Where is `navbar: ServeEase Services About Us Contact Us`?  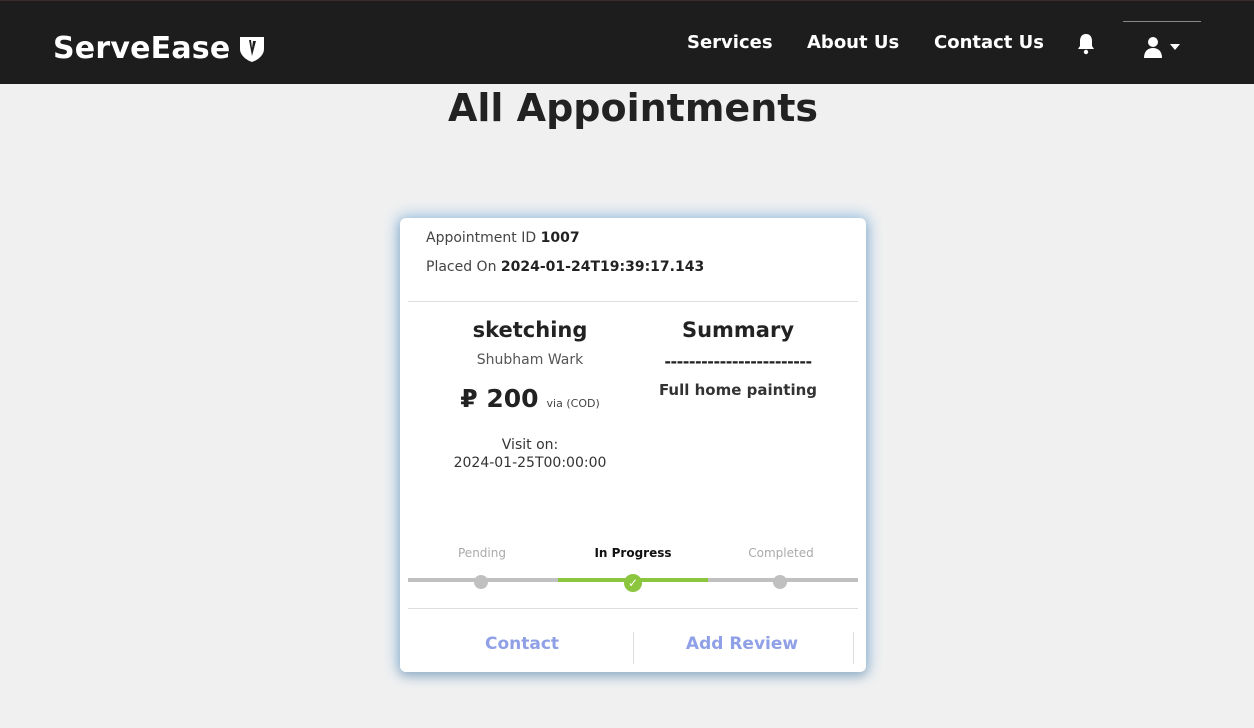
navbar: ServeEase Services About Us Contact Us is located at coordinates (627, 42).